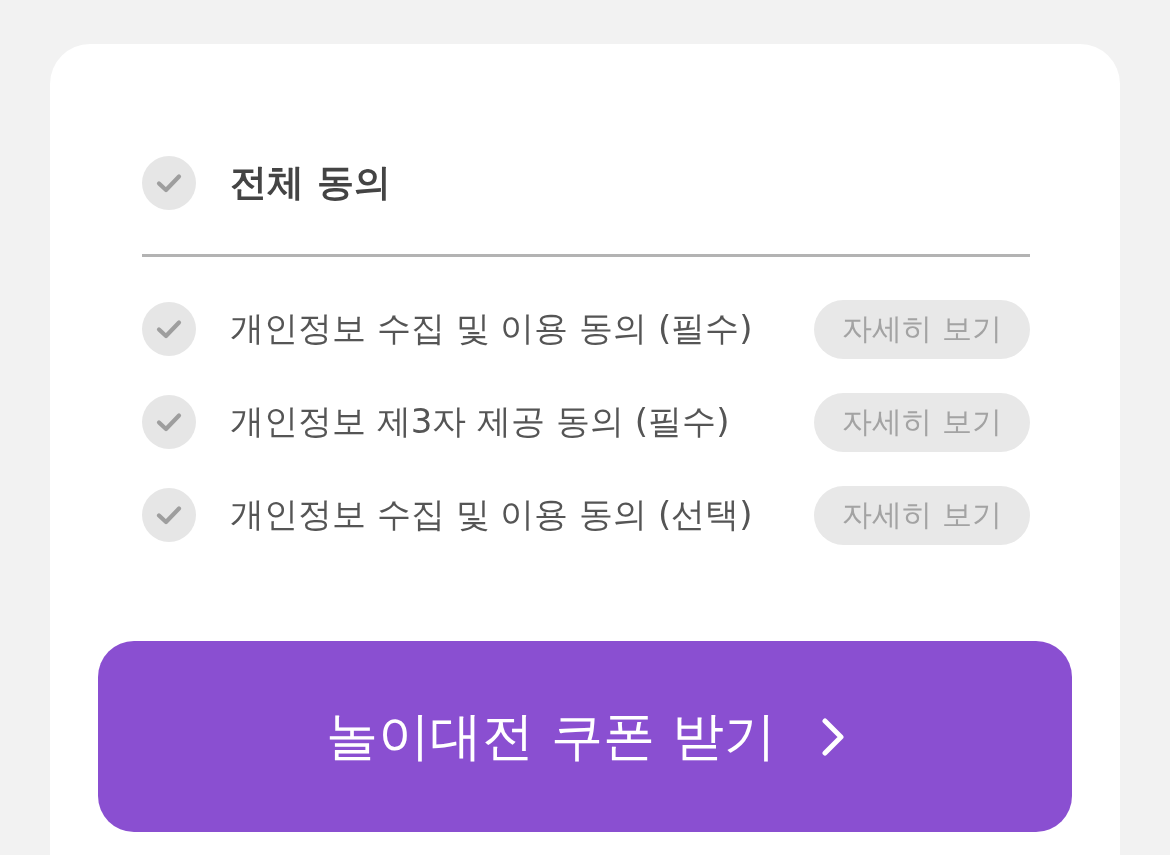  Describe the element at coordinates (311, 183) in the screenshot. I see `all-agree-label: 전체 동의` at that location.